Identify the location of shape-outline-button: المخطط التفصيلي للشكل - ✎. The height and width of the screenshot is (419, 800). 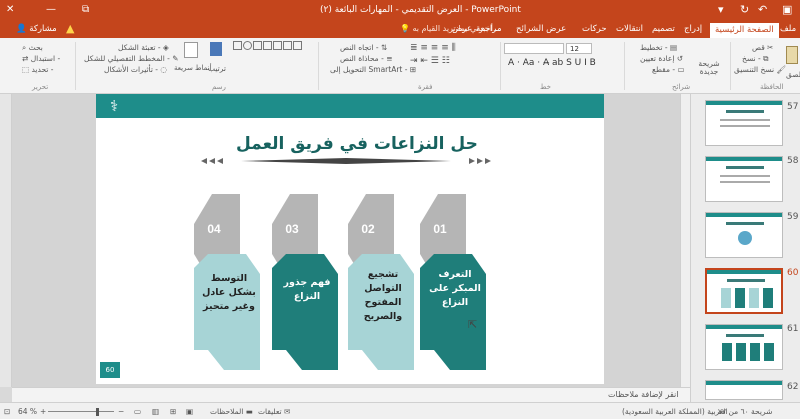
(131, 58).